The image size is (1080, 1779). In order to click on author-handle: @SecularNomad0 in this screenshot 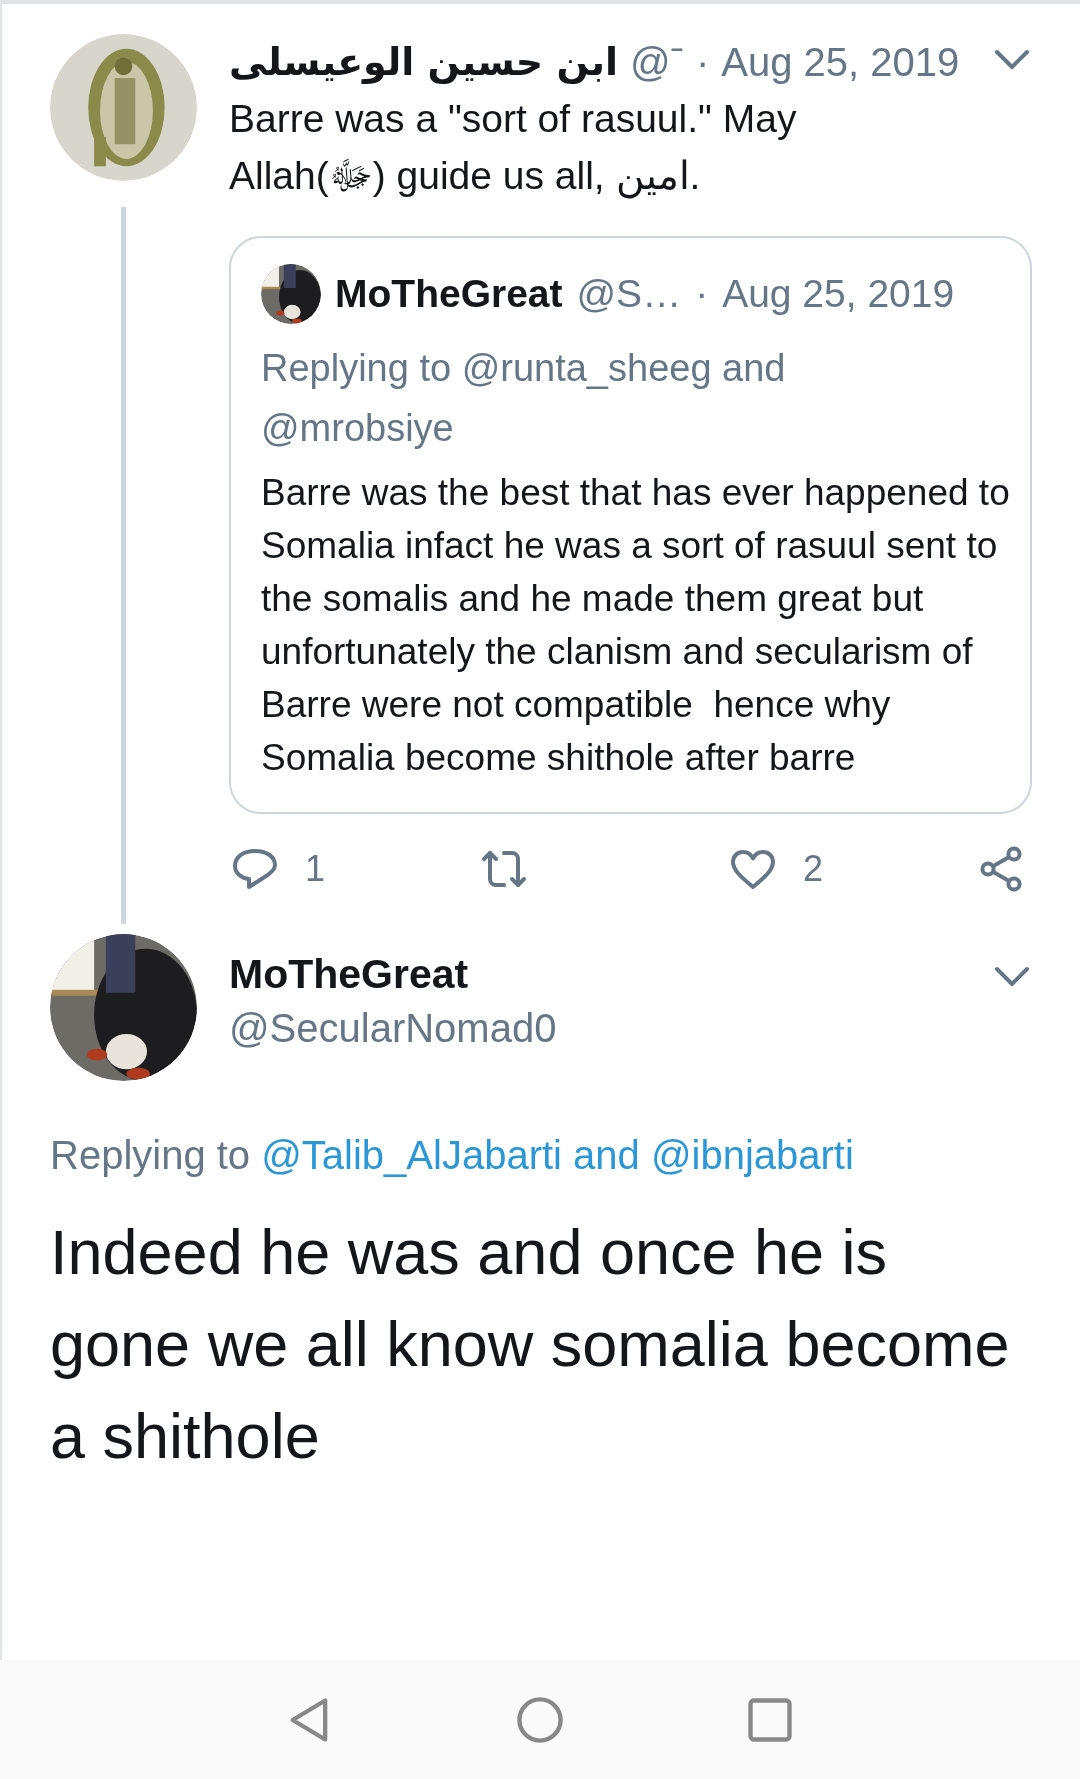, I will do `click(393, 1028)`.